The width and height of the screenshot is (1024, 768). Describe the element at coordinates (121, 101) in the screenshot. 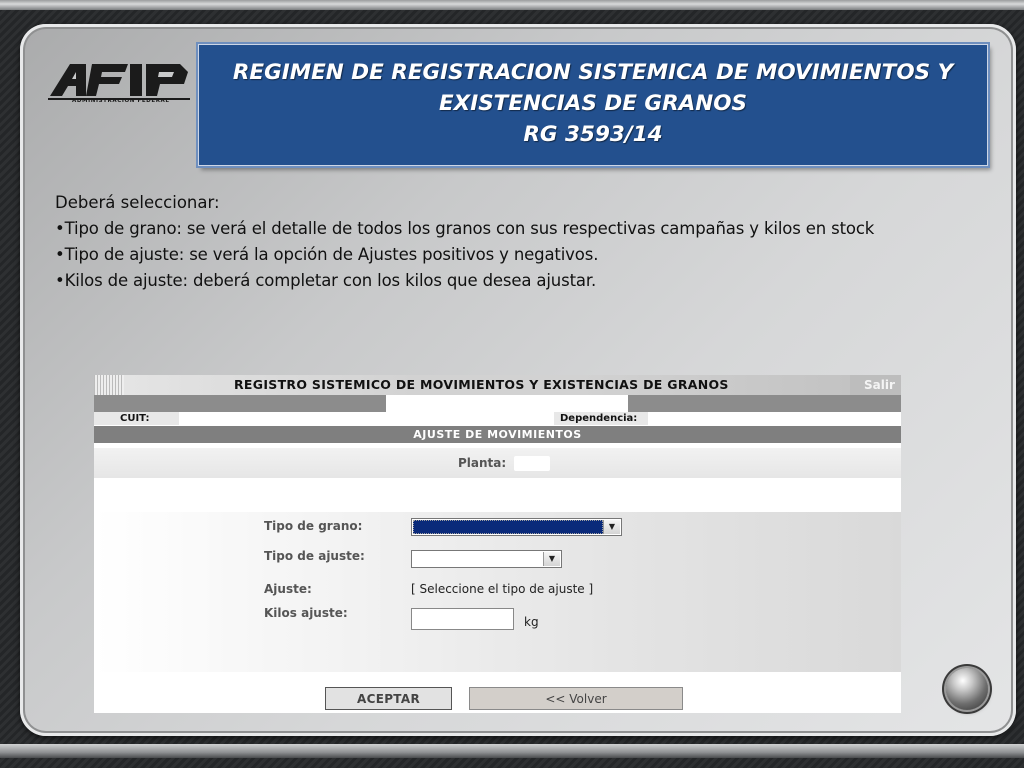

I see `logo-subtitle: ADMINISTRACION FEDERAL` at that location.